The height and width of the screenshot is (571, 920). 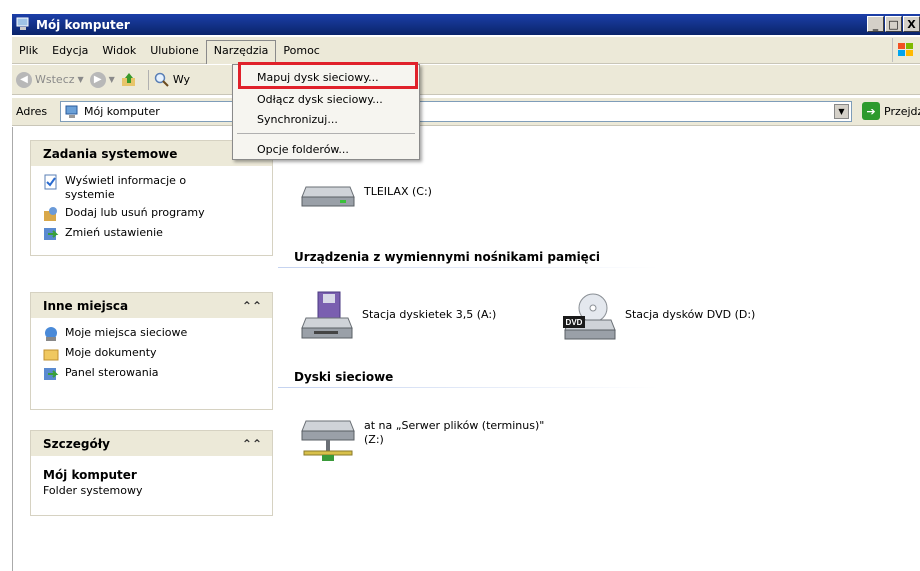 What do you see at coordinates (32, 111) in the screenshot?
I see `address-label: Adres` at bounding box center [32, 111].